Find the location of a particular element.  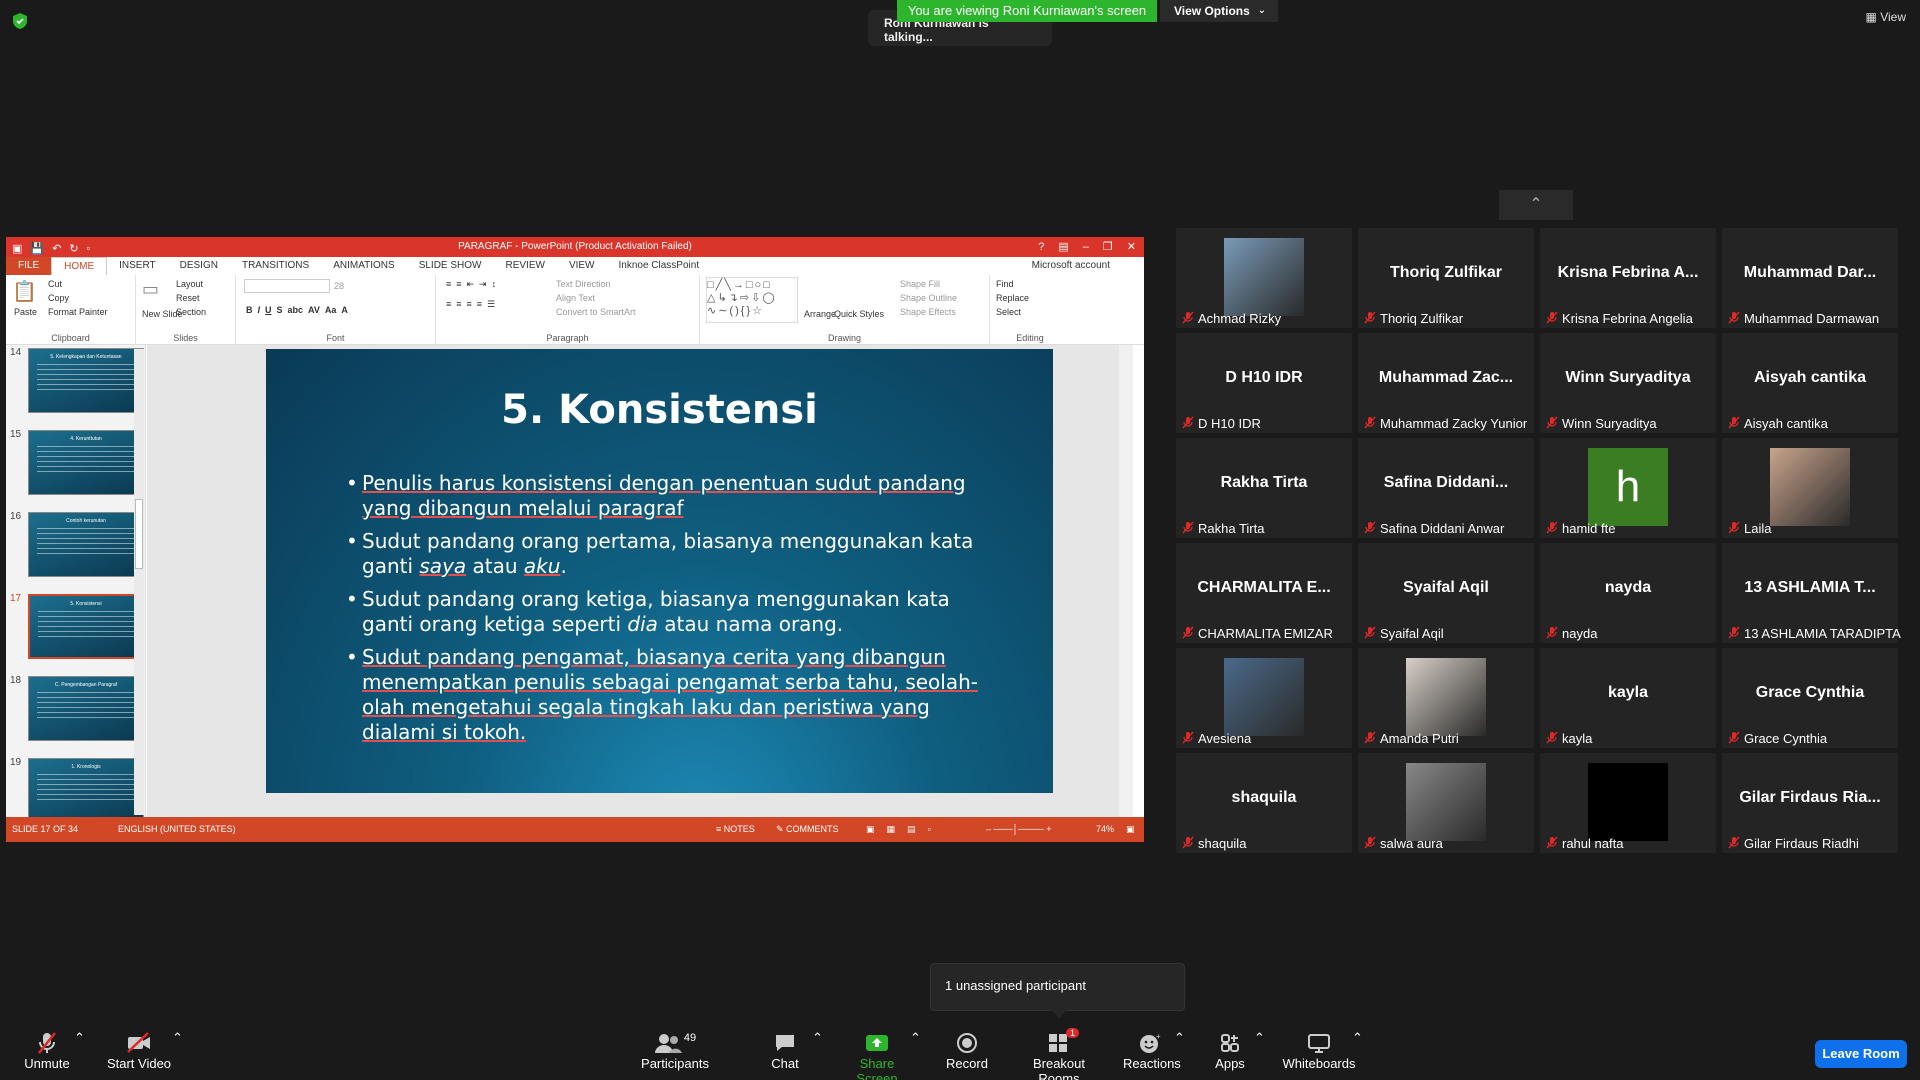

cut-label: Cut is located at coordinates (55, 284).